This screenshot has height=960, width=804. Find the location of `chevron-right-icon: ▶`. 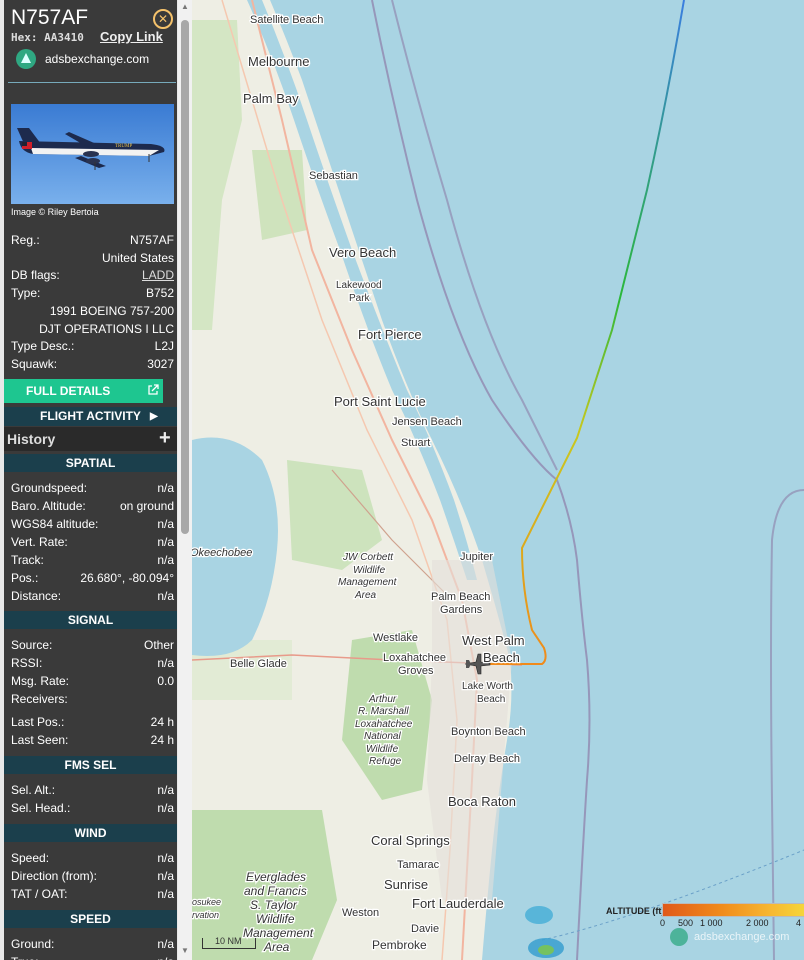

chevron-right-icon: ▶ is located at coordinates (154, 416).